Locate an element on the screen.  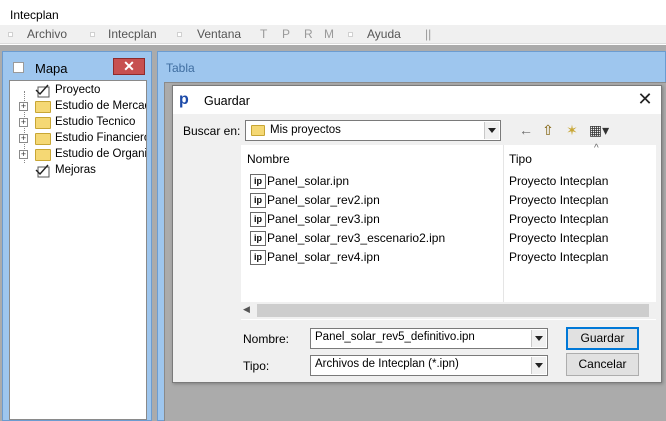
filename-value: Panel_solar_rev5_definitivo.ipn is located at coordinates (395, 337).